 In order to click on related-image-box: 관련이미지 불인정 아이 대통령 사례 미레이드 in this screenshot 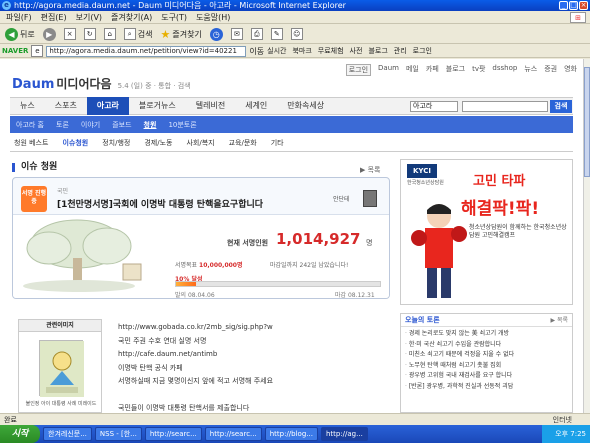, I will do `click(60, 366)`.